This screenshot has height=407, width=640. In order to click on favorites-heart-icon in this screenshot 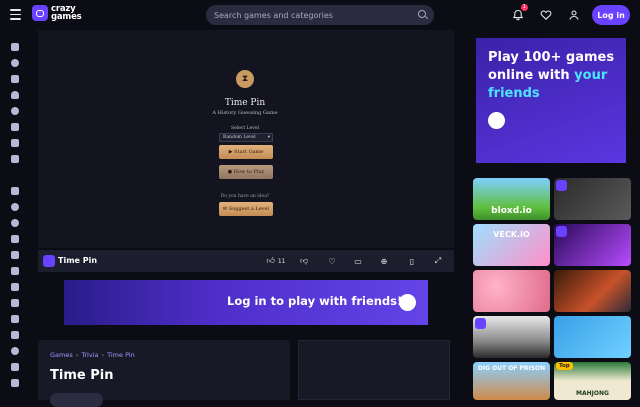, I will do `click(546, 15)`.